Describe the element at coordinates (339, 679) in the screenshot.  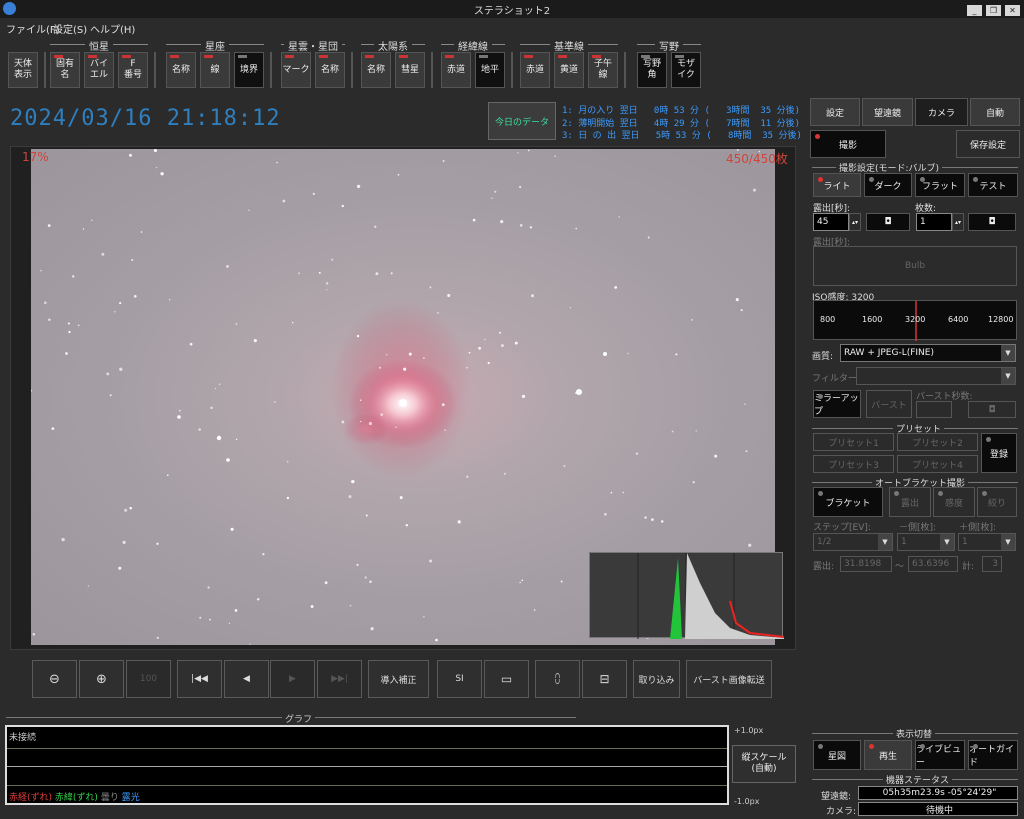
I see `last-frame-button: ▶▶|` at that location.